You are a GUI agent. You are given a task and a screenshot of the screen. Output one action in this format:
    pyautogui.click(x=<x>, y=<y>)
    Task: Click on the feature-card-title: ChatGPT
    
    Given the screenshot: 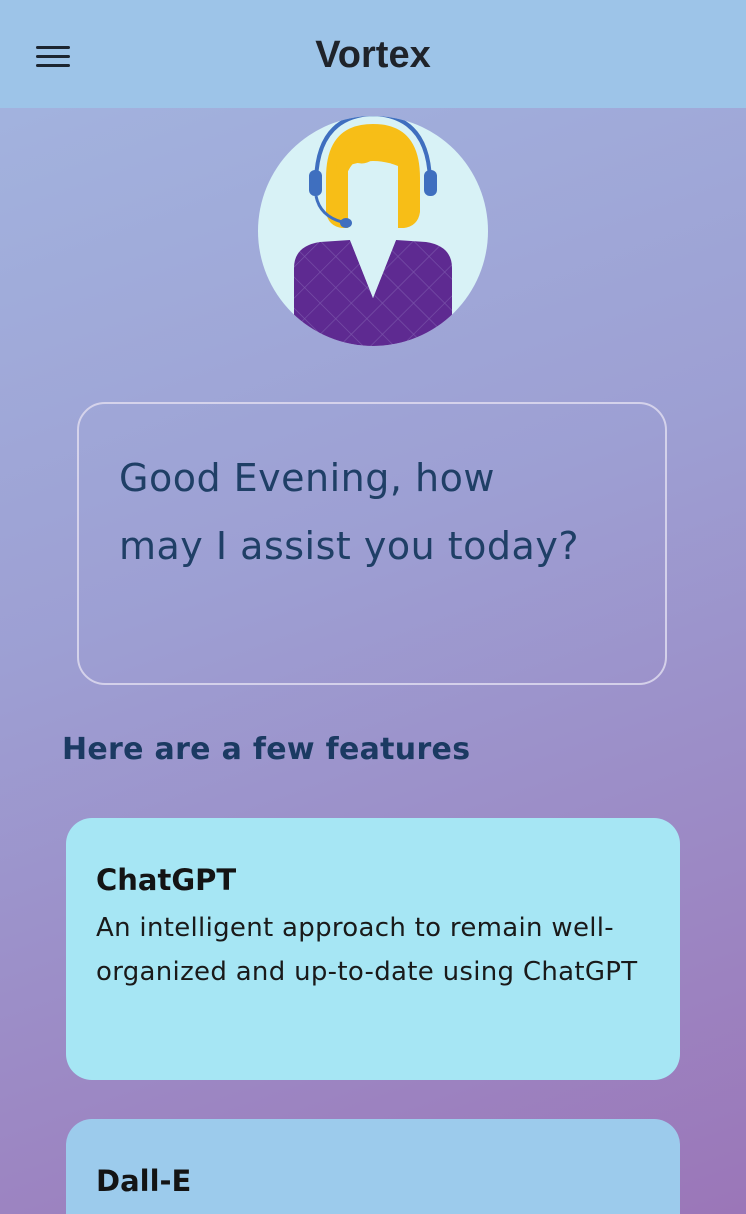 What is the action you would take?
    pyautogui.click(x=166, y=880)
    